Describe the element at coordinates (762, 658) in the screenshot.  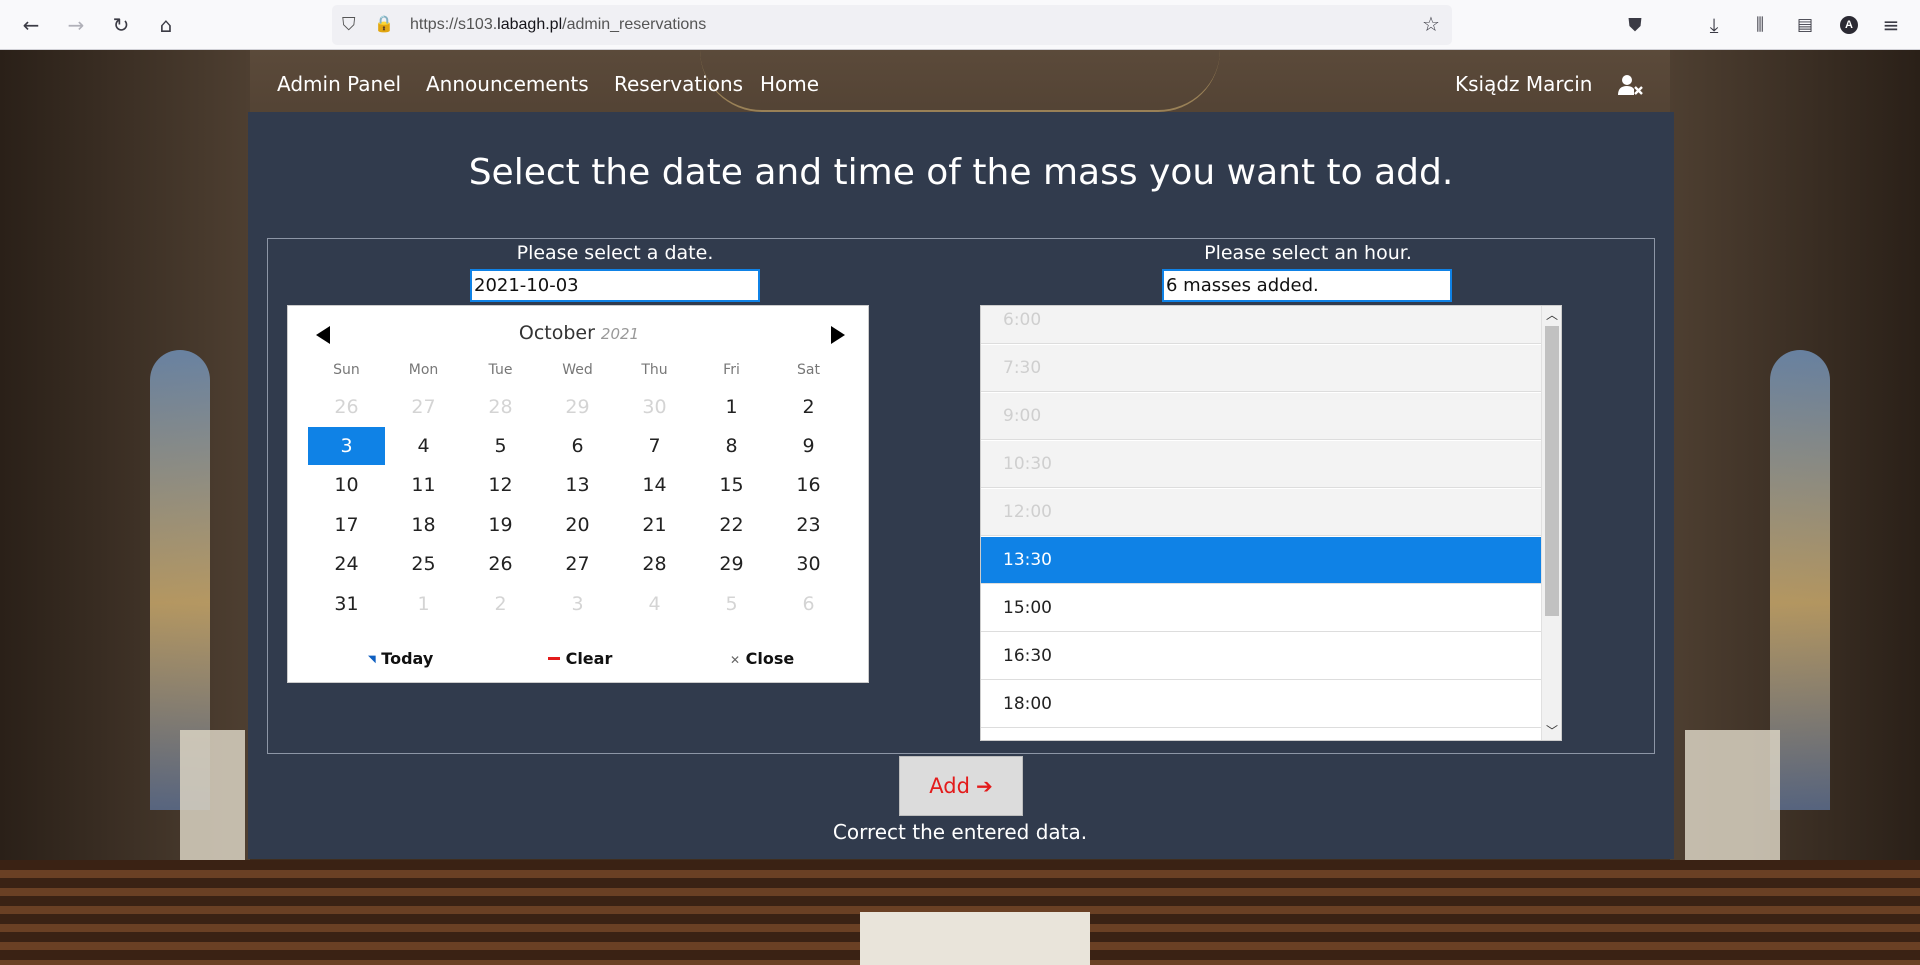
I see `close-button: ✕ Close` at that location.